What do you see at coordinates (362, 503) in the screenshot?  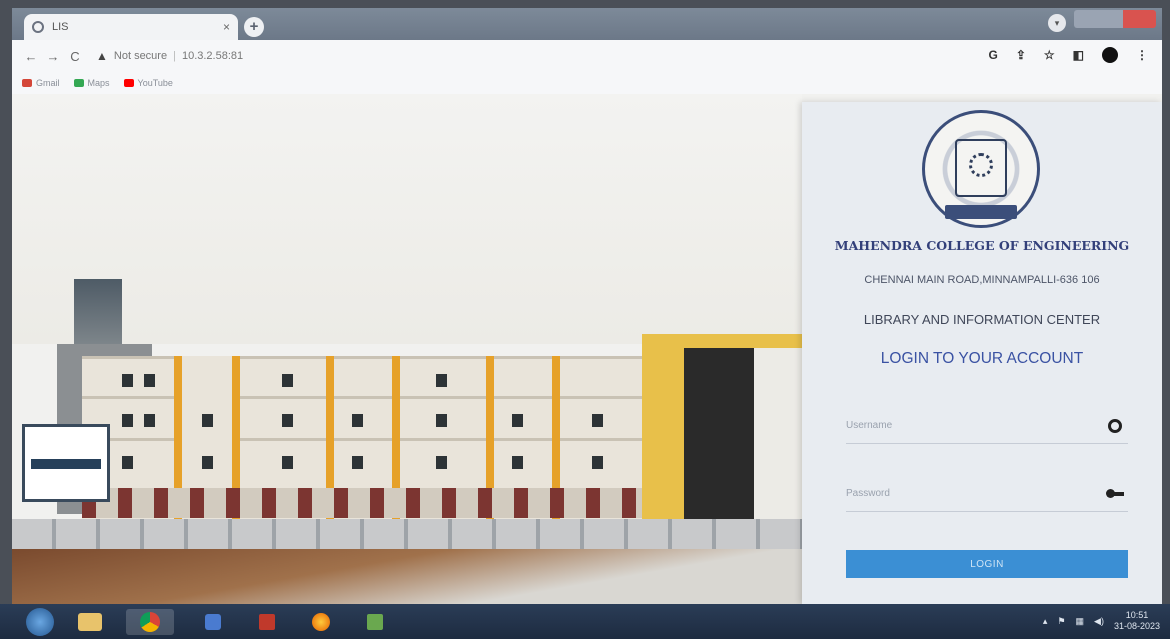 I see `ground-floor` at bounding box center [362, 503].